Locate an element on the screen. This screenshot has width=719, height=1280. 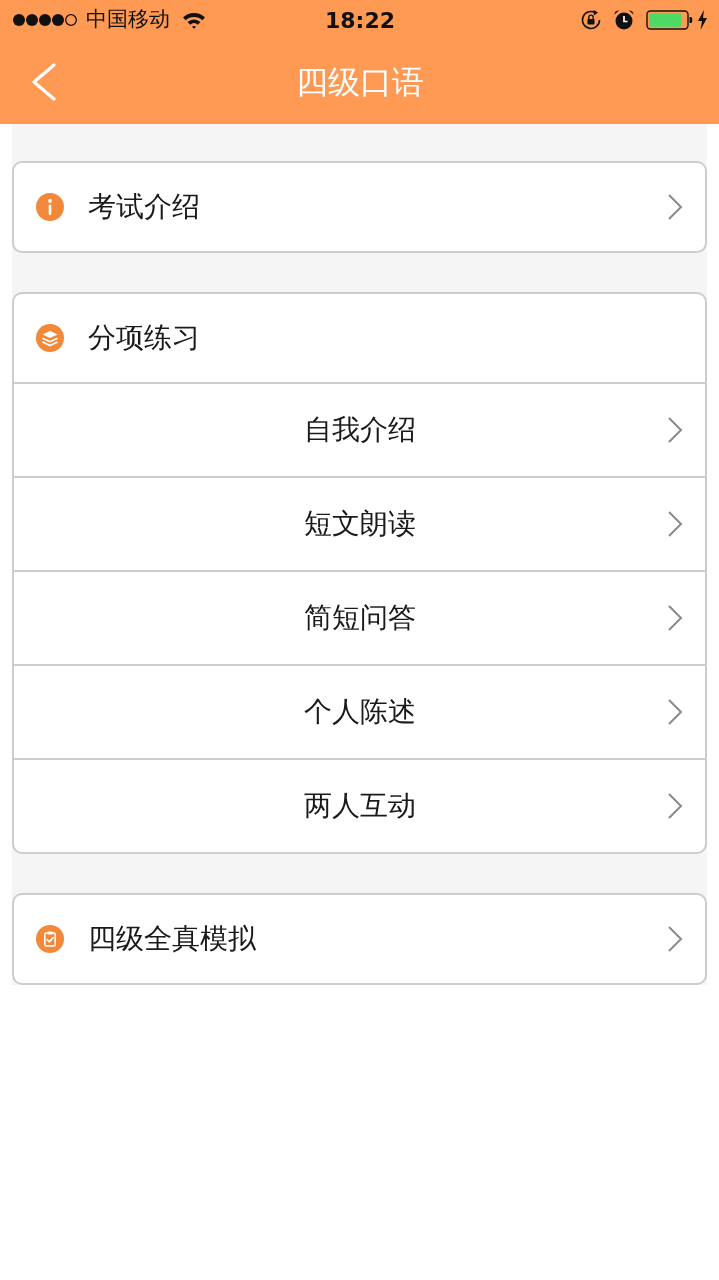
carrier-name: 中国移动 is located at coordinates (128, 20).